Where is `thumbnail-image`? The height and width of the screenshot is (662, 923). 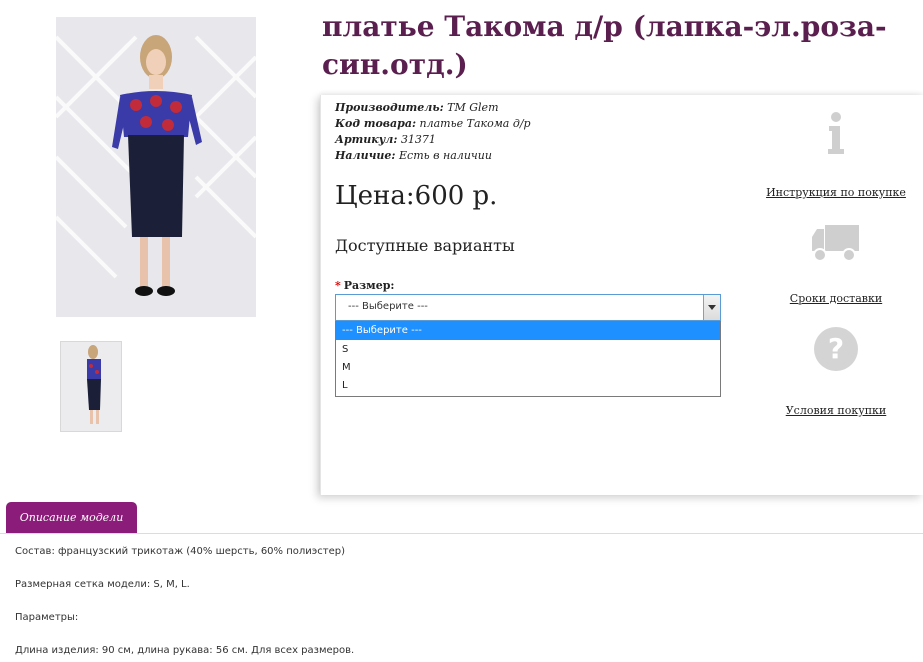 thumbnail-image is located at coordinates (91, 386).